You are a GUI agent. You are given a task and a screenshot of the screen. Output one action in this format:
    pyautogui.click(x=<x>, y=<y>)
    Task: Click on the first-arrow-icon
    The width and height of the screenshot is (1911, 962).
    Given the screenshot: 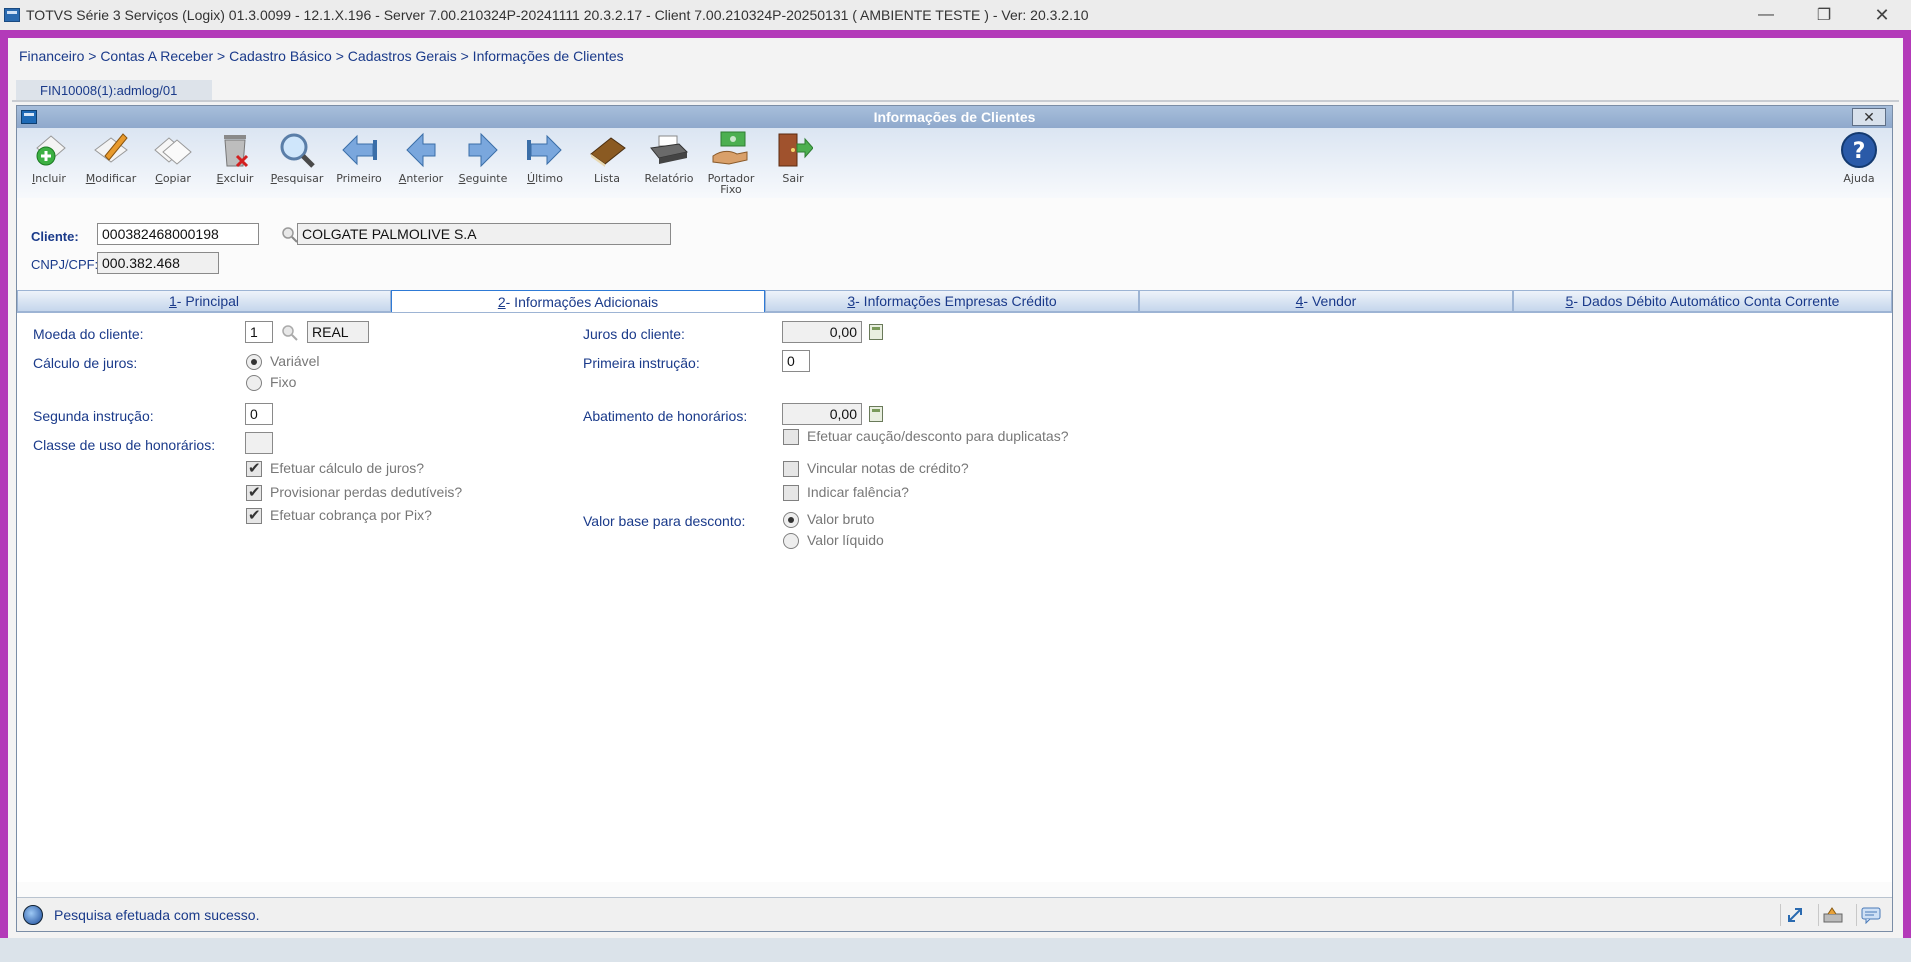 What is the action you would take?
    pyautogui.click(x=359, y=150)
    